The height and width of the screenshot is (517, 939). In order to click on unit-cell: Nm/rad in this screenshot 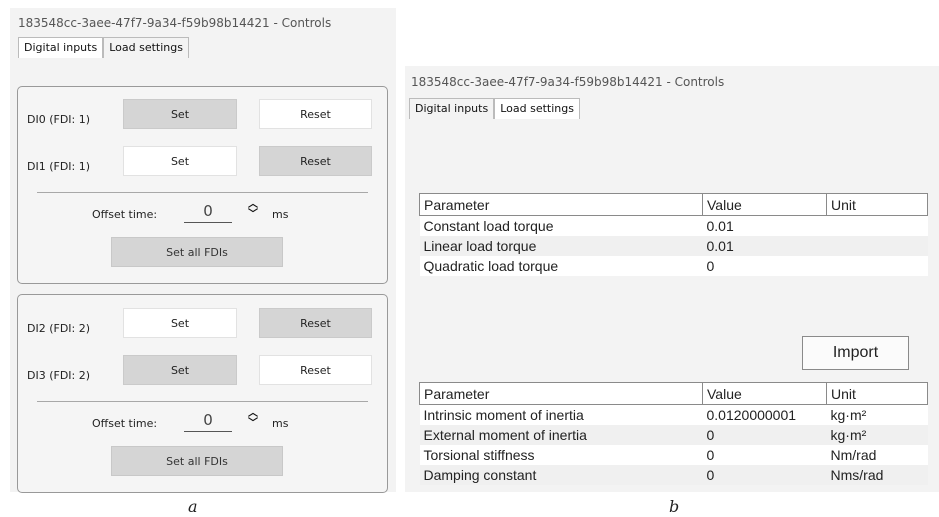, I will do `click(877, 455)`.